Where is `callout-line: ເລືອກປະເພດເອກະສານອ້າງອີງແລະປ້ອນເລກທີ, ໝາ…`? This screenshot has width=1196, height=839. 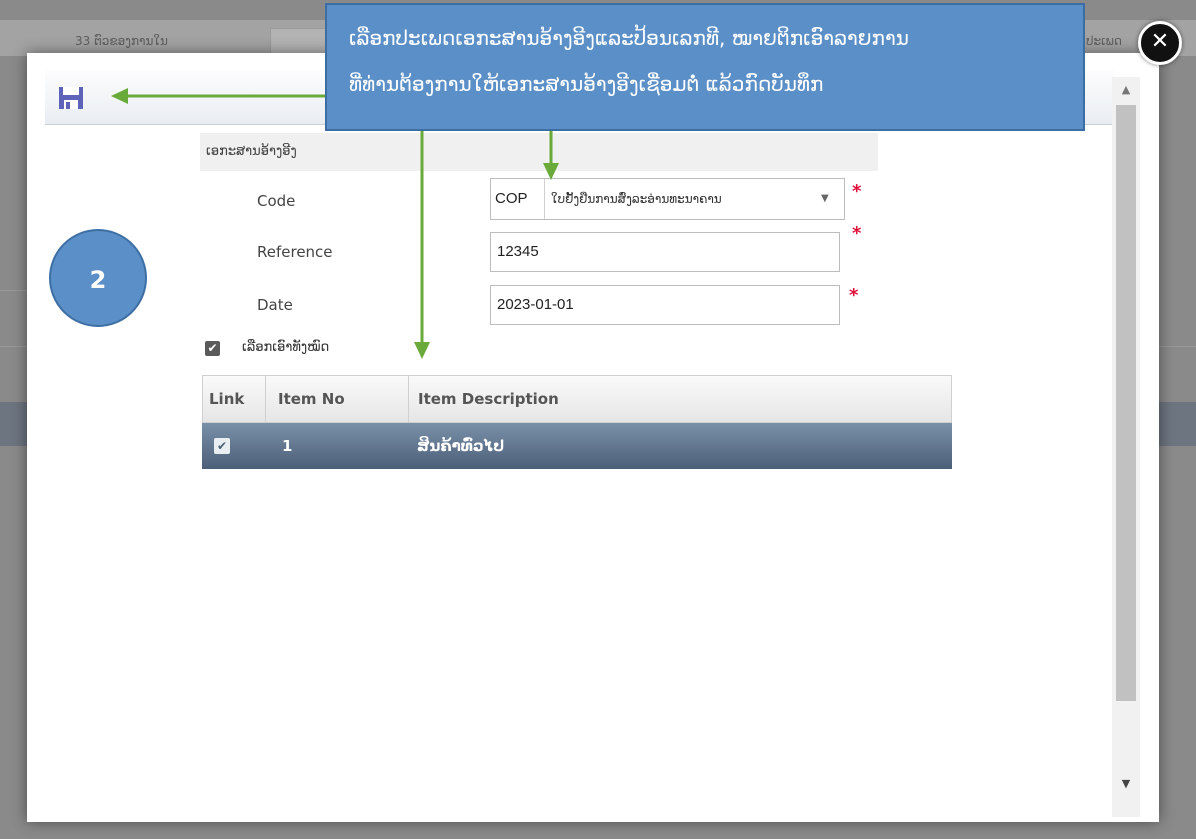
callout-line: ເລືອກປະເພດເອກະສານອ້າງອີງແລະປ້ອນເລກທີ, ໝາ… is located at coordinates (629, 38).